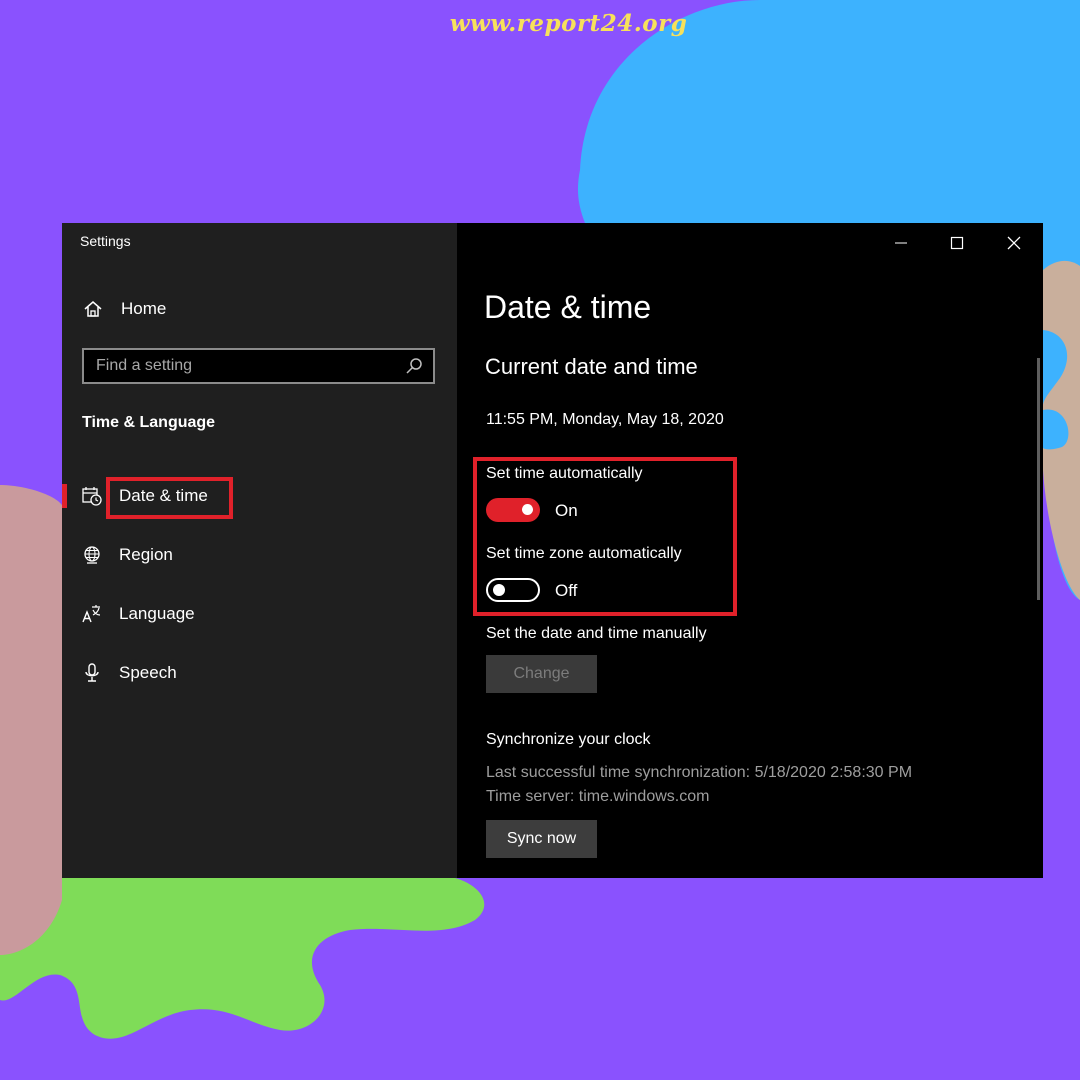 This screenshot has width=1080, height=1080. I want to click on set-time-auto-state: On, so click(566, 510).